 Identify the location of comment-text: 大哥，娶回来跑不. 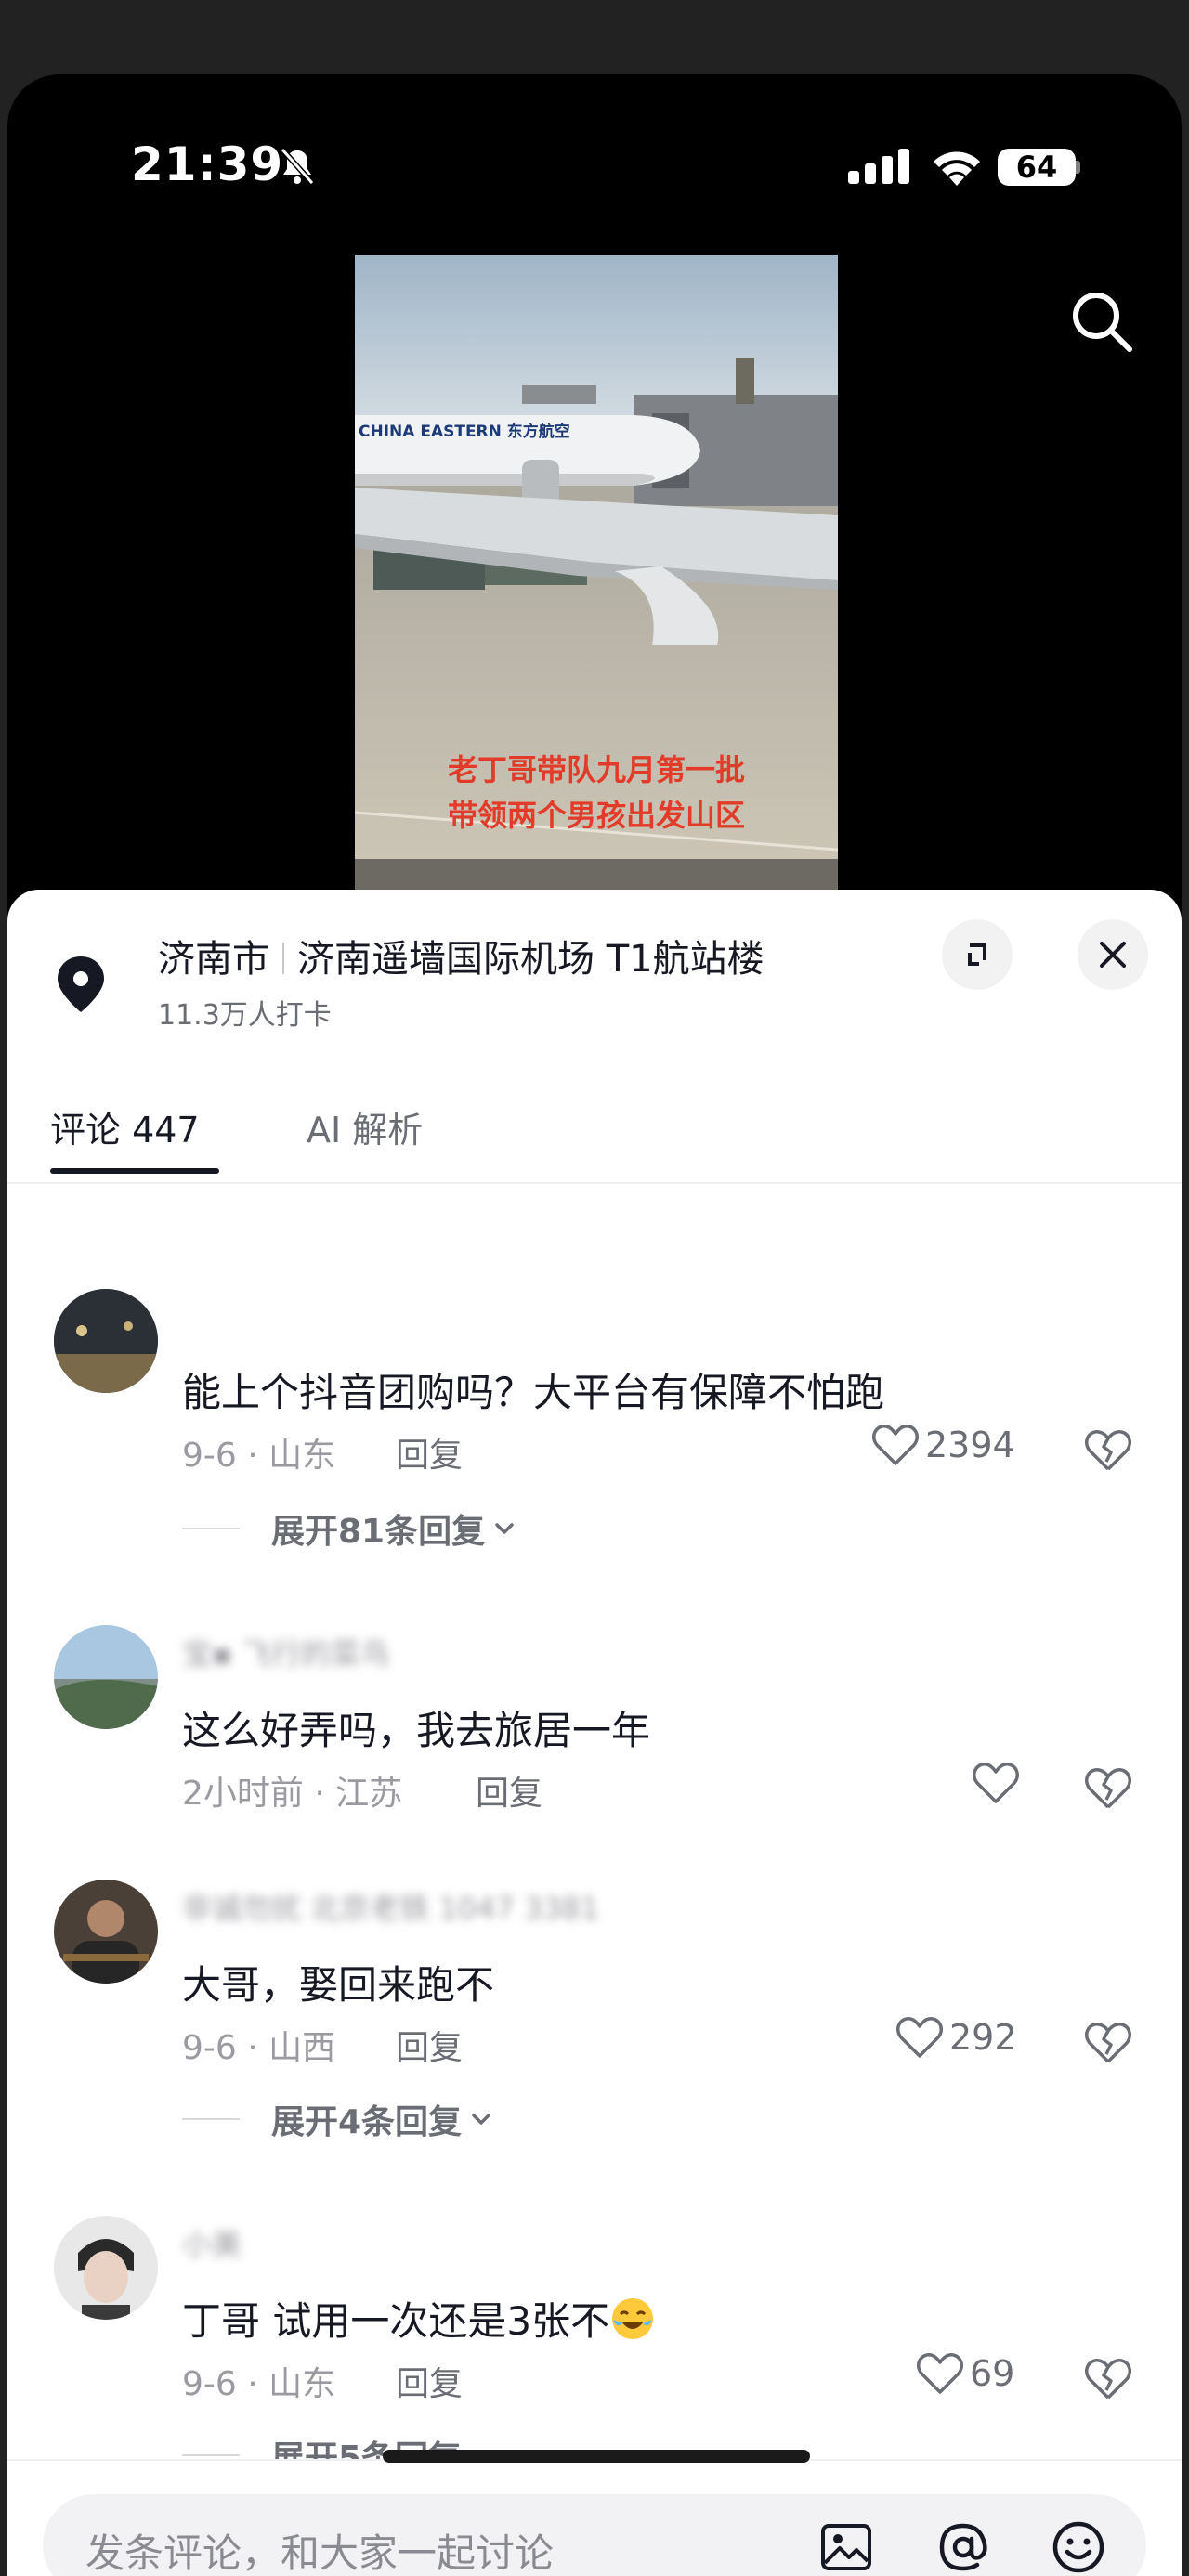
(338, 1985).